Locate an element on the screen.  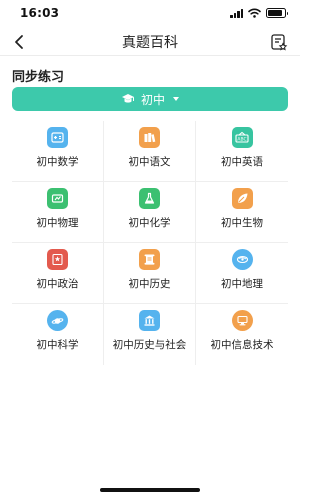
subject-label: 初中语文 is located at coordinates (149, 162).